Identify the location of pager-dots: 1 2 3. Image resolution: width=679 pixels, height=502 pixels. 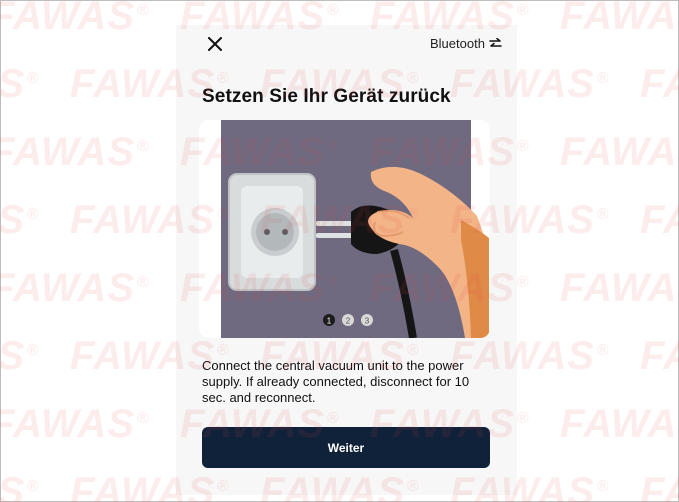
(348, 320).